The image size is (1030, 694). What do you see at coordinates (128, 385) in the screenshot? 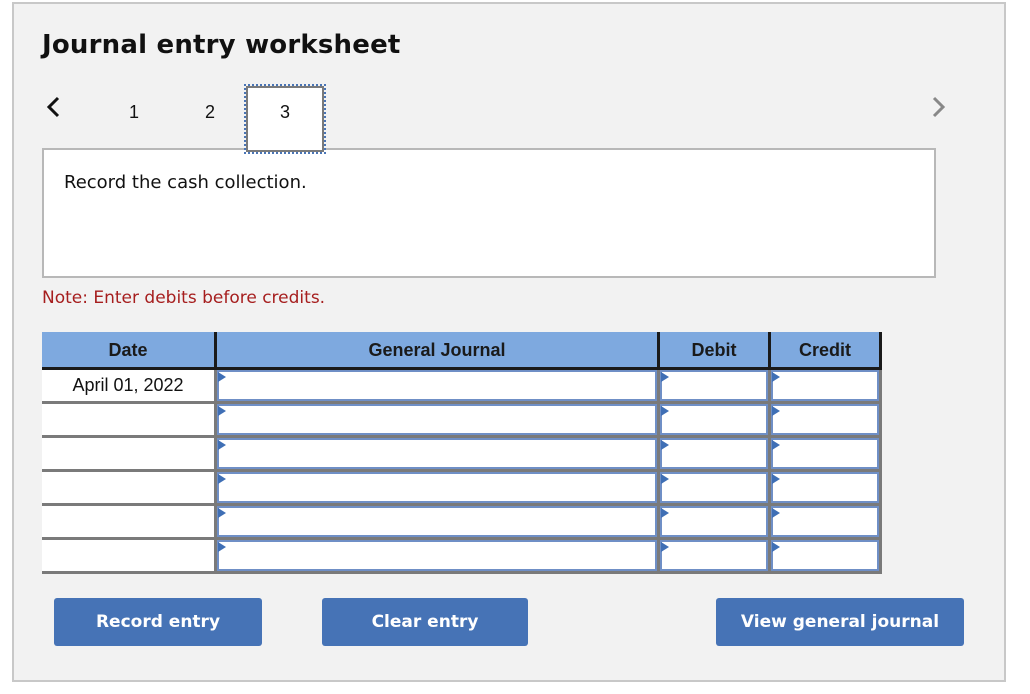
I see `date-cell: April 01, 2022` at bounding box center [128, 385].